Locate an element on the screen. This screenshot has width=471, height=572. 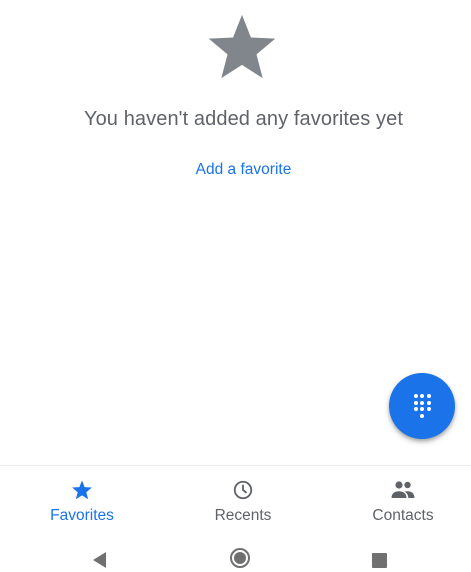
bottom-navigation: Favorites Recents Contacts is located at coordinates (235, 502).